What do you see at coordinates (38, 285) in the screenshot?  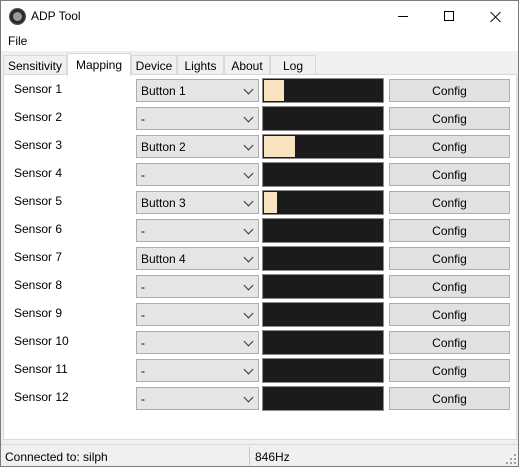 I see `sensor-label: Sensor 8` at bounding box center [38, 285].